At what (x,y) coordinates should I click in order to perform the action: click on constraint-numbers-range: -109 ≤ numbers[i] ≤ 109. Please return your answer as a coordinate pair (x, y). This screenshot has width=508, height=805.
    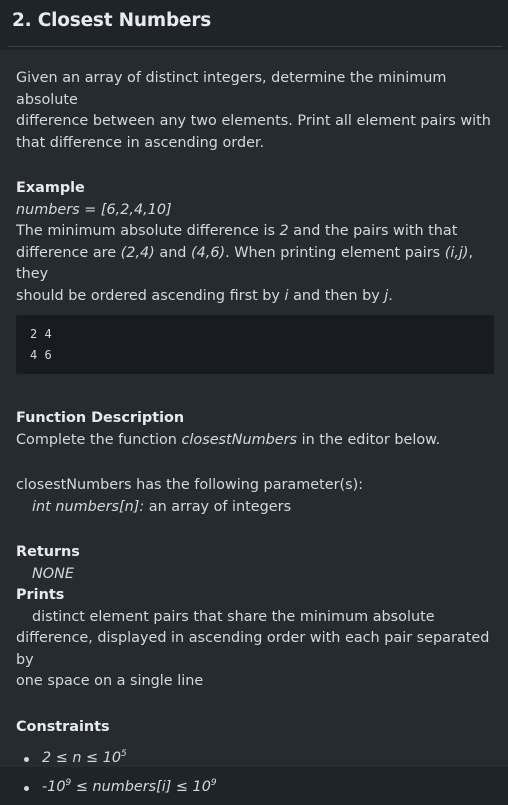
    Looking at the image, I should click on (258, 788).